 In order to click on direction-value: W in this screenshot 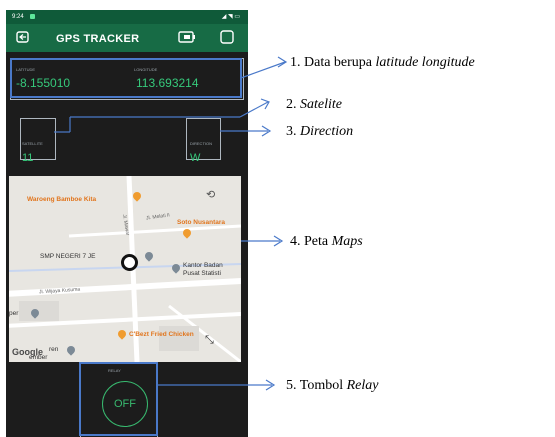, I will do `click(195, 158)`.